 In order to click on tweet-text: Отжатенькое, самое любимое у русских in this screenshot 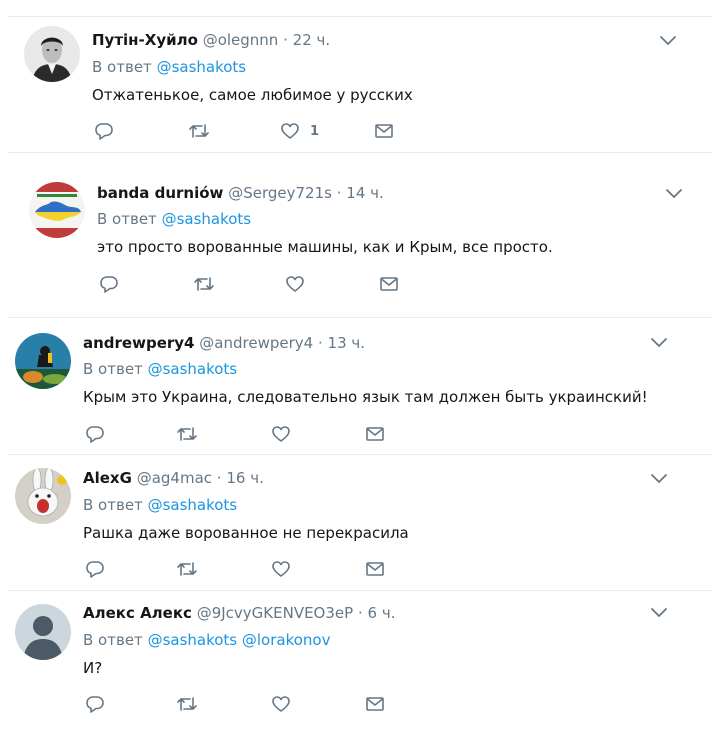, I will do `click(252, 95)`.